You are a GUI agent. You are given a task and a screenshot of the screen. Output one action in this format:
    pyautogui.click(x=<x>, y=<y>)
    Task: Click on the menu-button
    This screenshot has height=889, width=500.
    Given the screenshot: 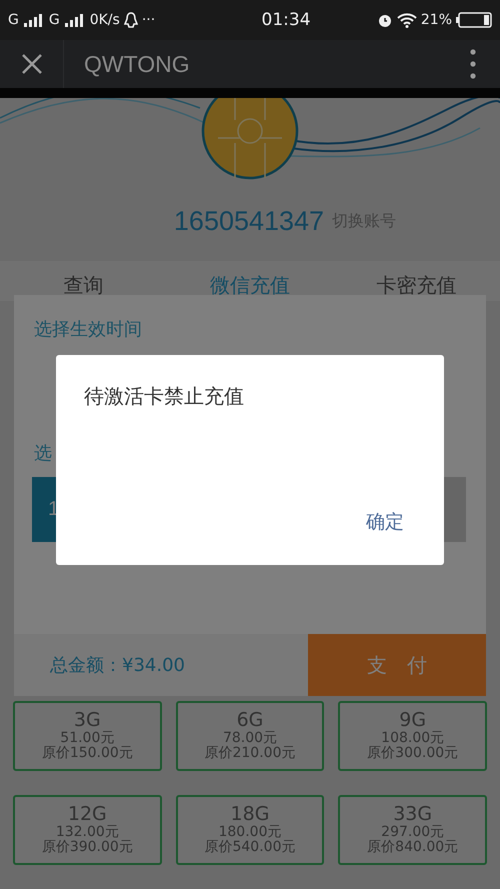 What is the action you would take?
    pyautogui.click(x=473, y=64)
    